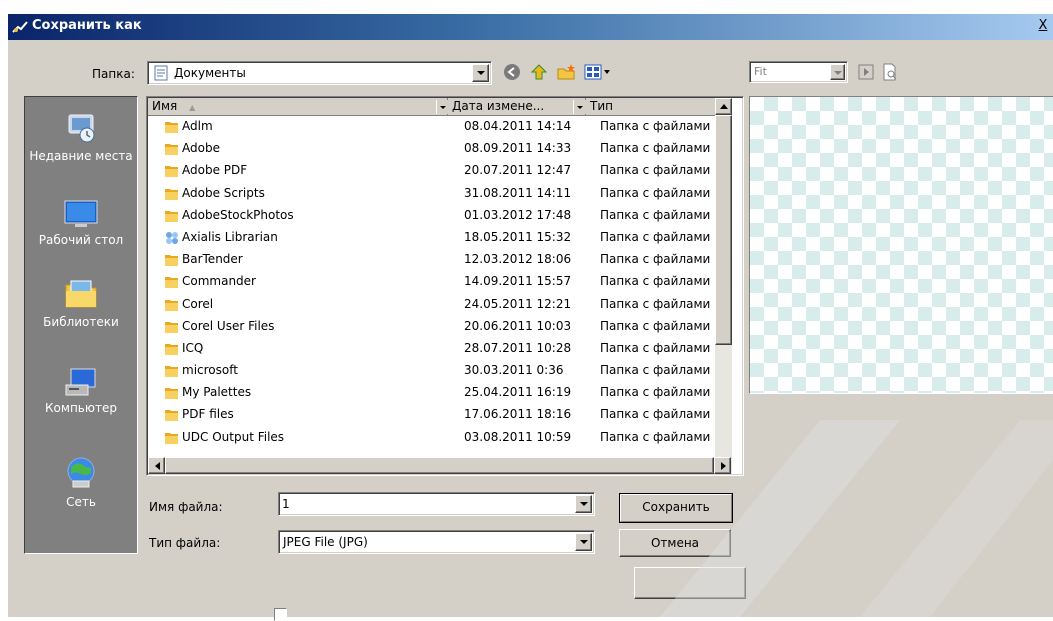 This screenshot has width=1053, height=621. I want to click on look-in-dropdown-button, so click(480, 73).